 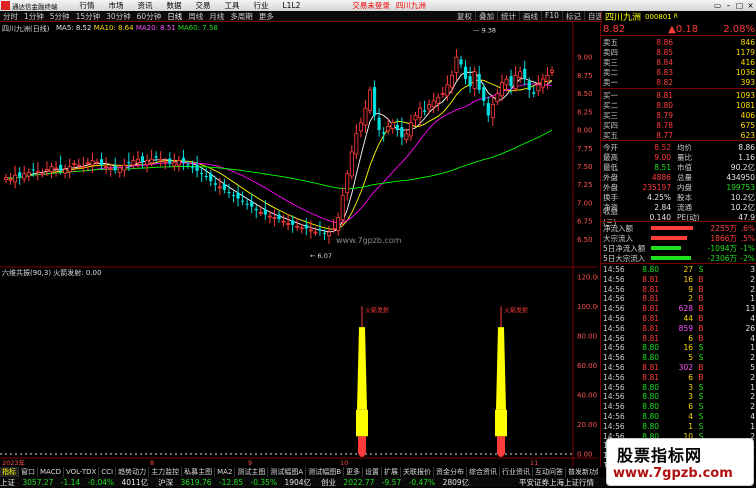 What do you see at coordinates (266, 16) in the screenshot?
I see `period-more: 更多` at bounding box center [266, 16].